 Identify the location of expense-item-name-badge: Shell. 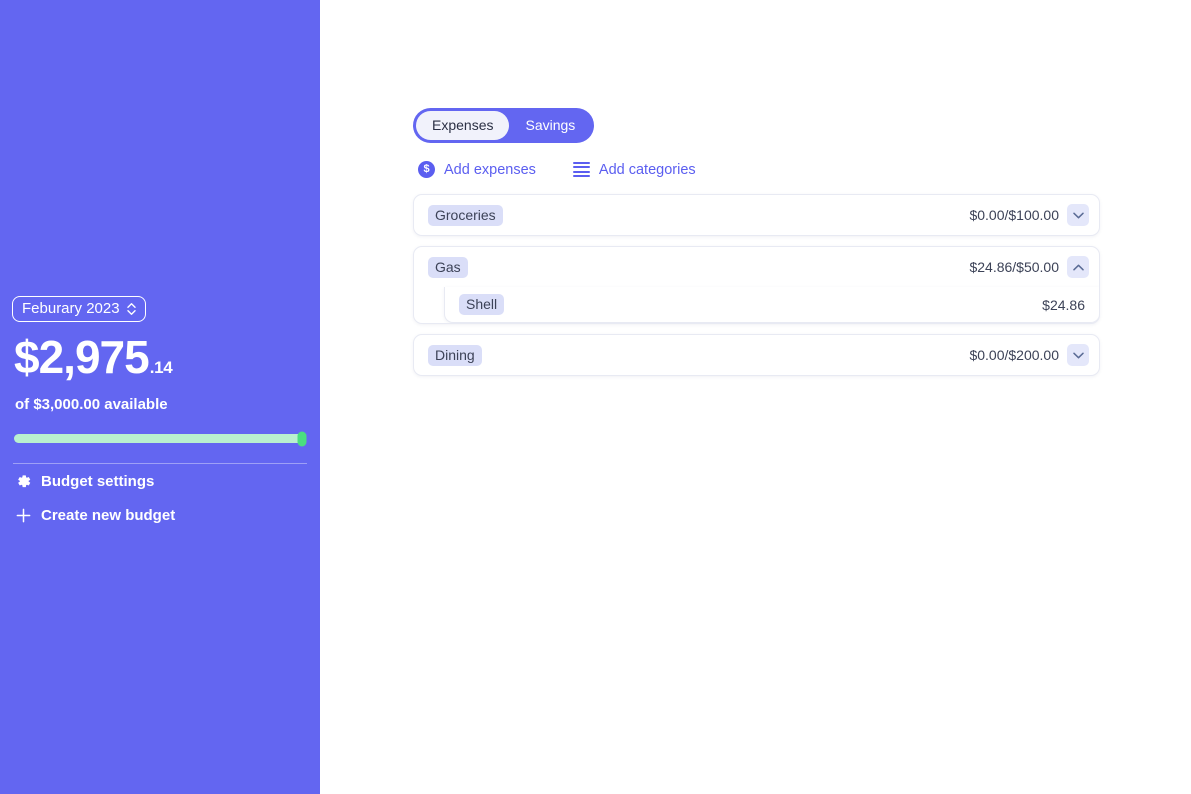
(482, 304).